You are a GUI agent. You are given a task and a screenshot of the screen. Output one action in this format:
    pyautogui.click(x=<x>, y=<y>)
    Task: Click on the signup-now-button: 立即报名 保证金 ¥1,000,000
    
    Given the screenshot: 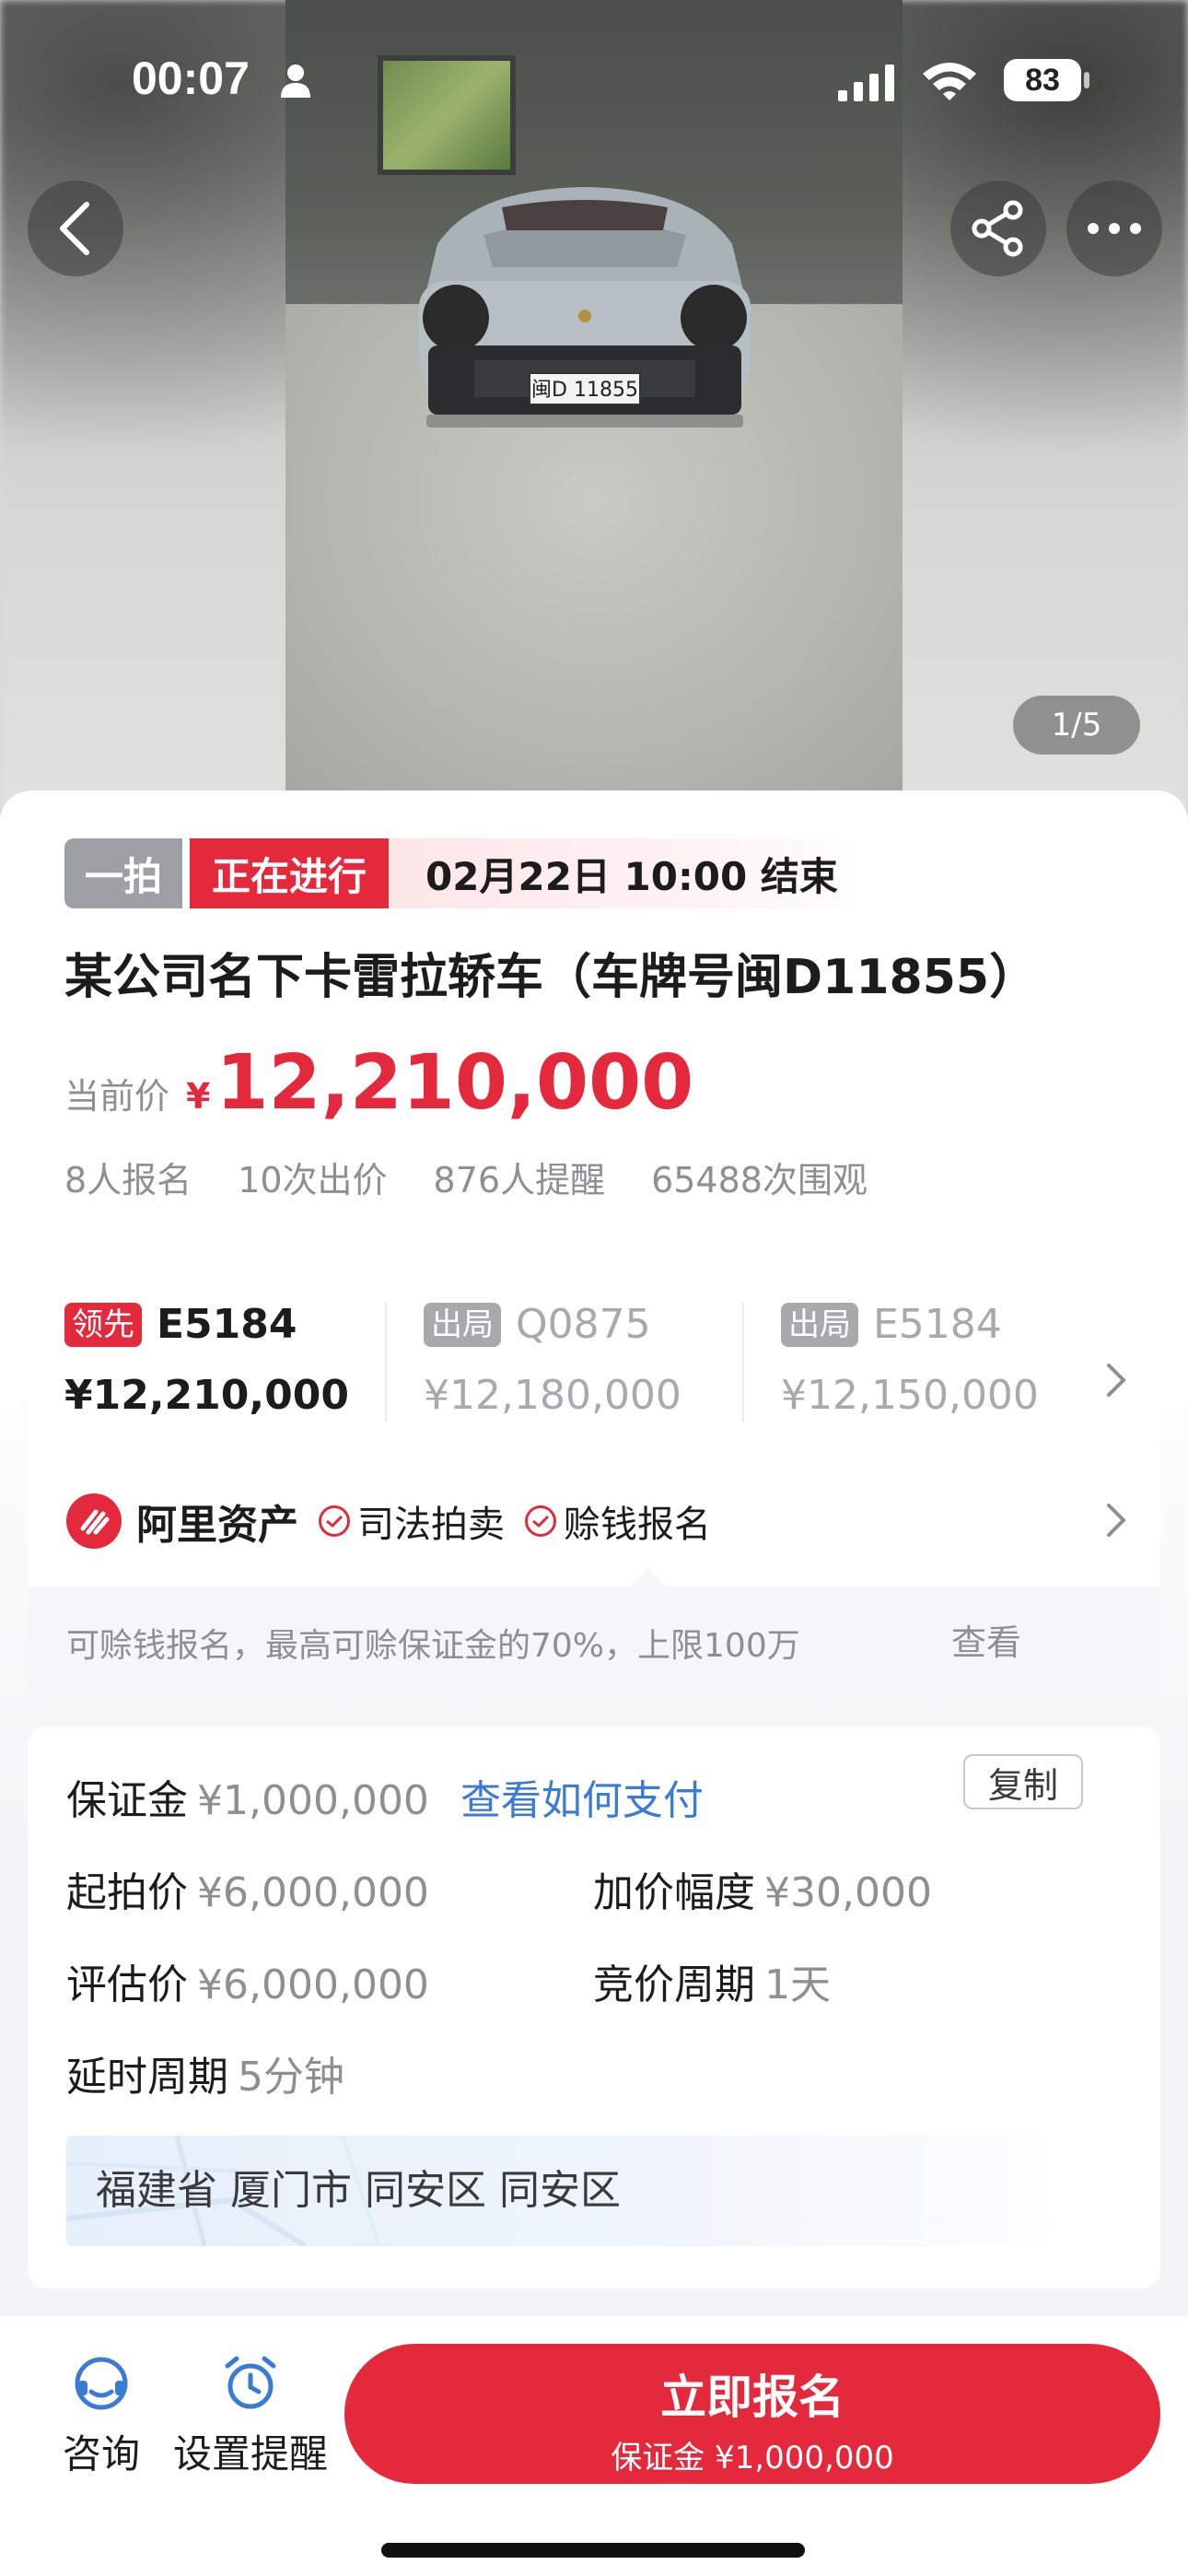 What is the action you would take?
    pyautogui.click(x=752, y=2414)
    